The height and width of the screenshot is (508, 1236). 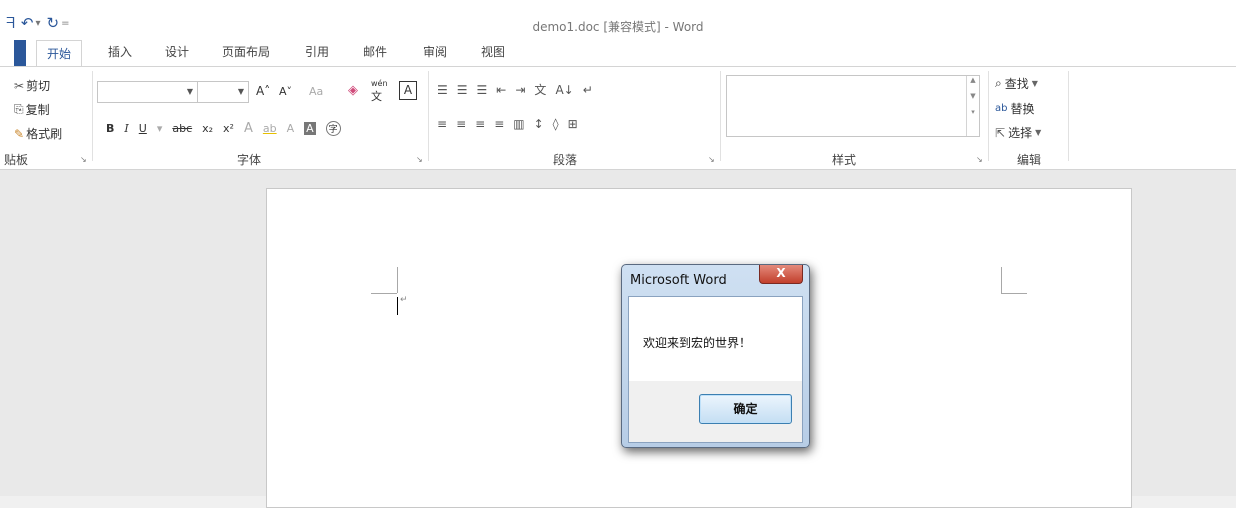 What do you see at coordinates (379, 83) in the screenshot?
I see `pinyin-text: wén` at bounding box center [379, 83].